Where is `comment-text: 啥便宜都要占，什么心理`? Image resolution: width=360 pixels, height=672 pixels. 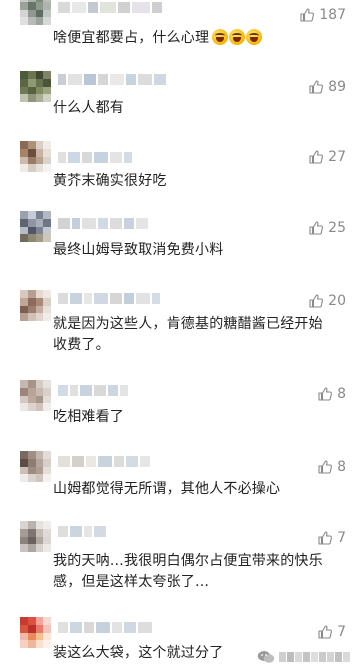
comment-text: 啥便宜都要占，什么心理 is located at coordinates (194, 38).